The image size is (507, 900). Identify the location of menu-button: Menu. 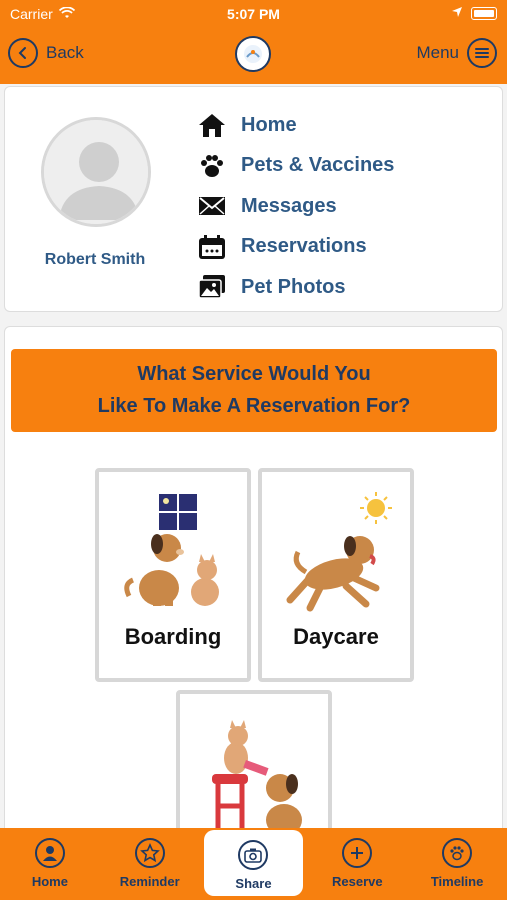
(456, 53).